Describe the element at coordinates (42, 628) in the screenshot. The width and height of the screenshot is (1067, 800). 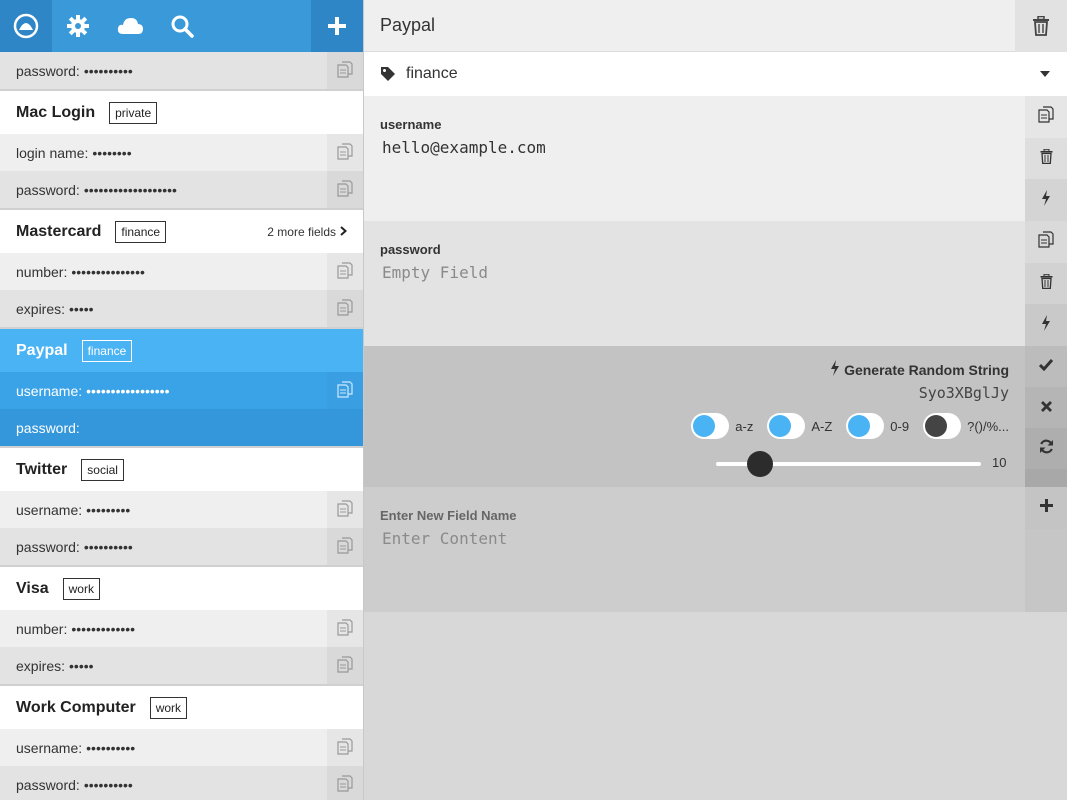
I see `field-label: number:` at that location.